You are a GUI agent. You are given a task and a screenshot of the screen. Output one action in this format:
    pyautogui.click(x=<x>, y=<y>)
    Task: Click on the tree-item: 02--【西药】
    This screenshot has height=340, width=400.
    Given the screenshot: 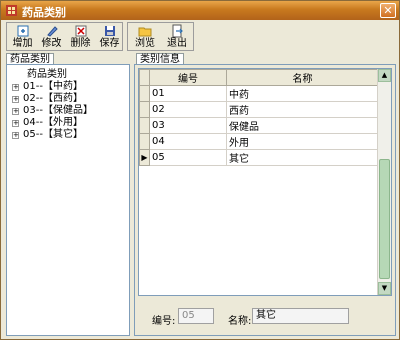 What is the action you would take?
    pyautogui.click(x=53, y=99)
    